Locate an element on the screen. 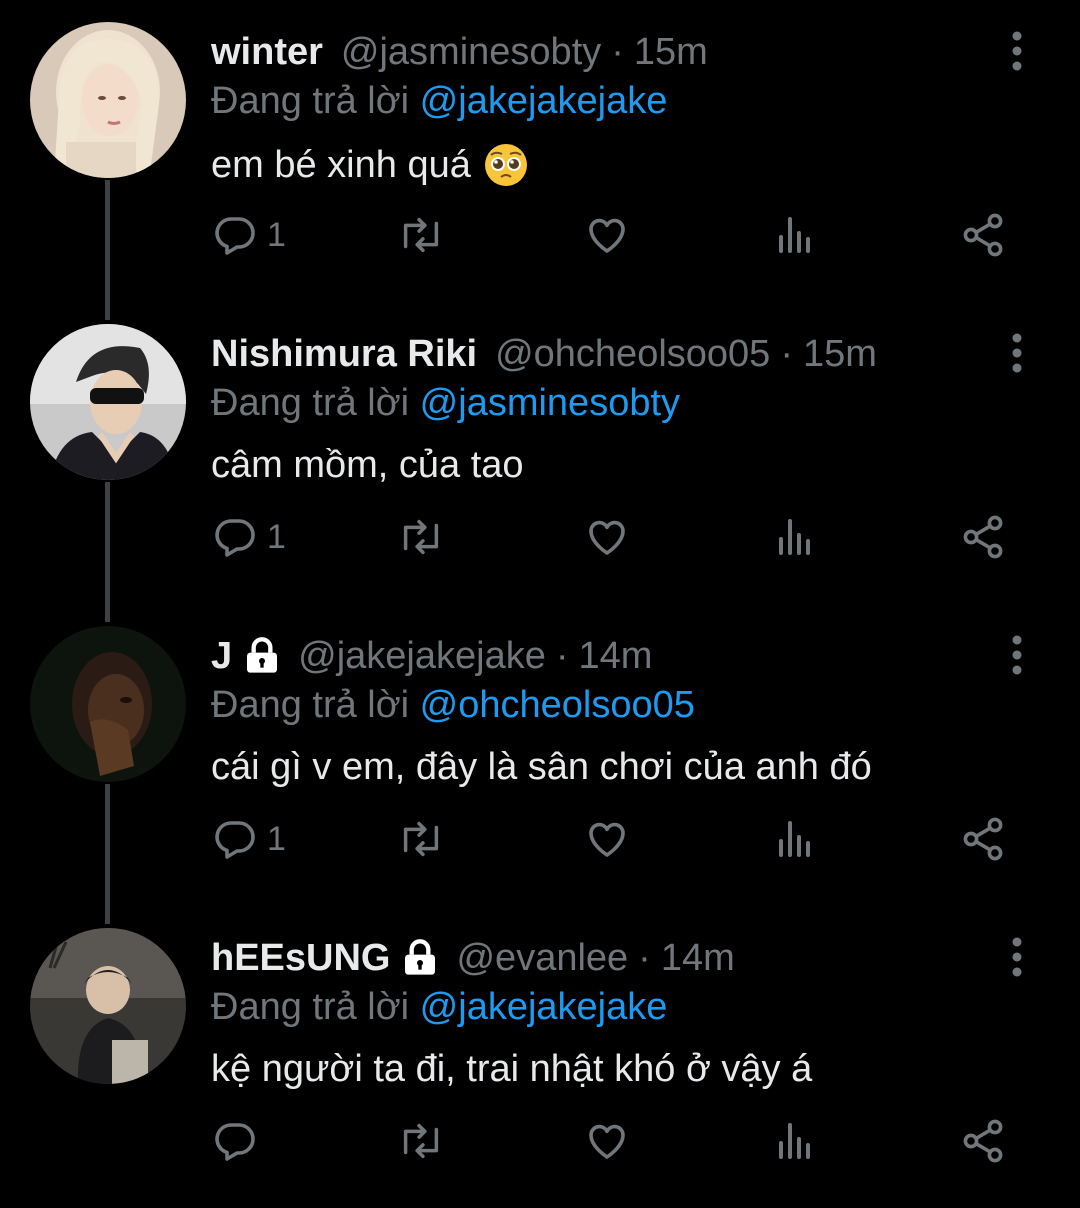 Image resolution: width=1080 pixels, height=1208 pixels. action-bar is located at coordinates (616, 1141).